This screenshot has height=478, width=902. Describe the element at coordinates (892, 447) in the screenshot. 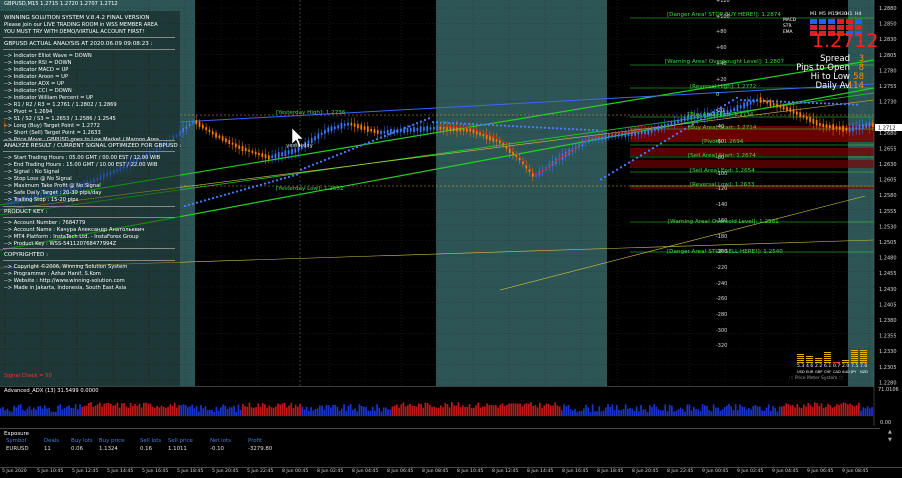

I see `scroll-arrows: ▲ ▼` at that location.